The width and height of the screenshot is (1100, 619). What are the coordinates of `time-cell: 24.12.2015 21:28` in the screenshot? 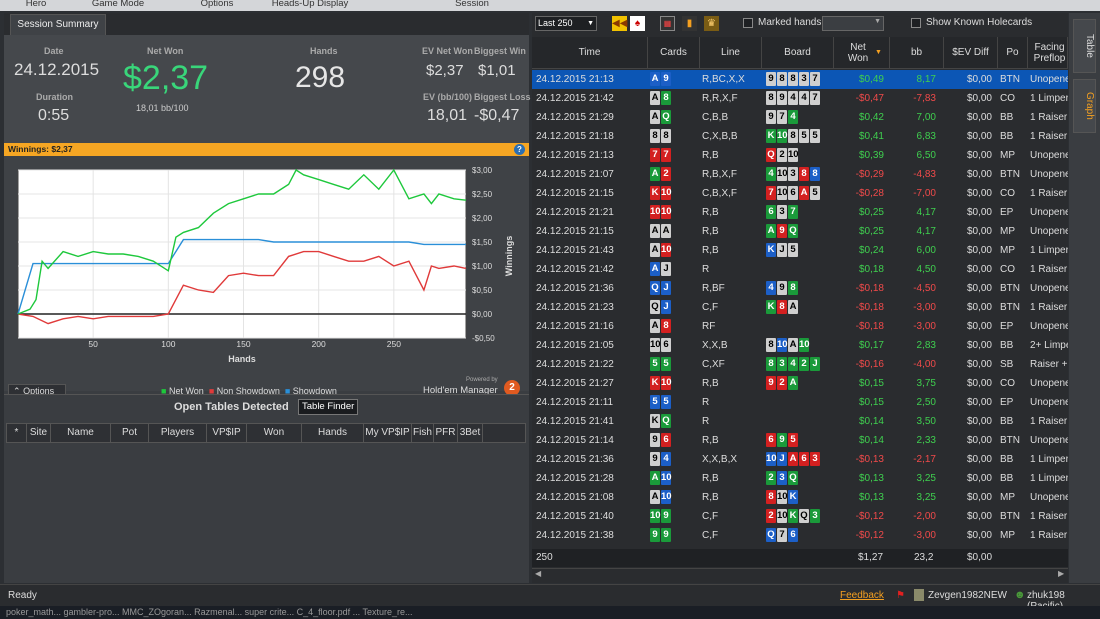 It's located at (575, 478).